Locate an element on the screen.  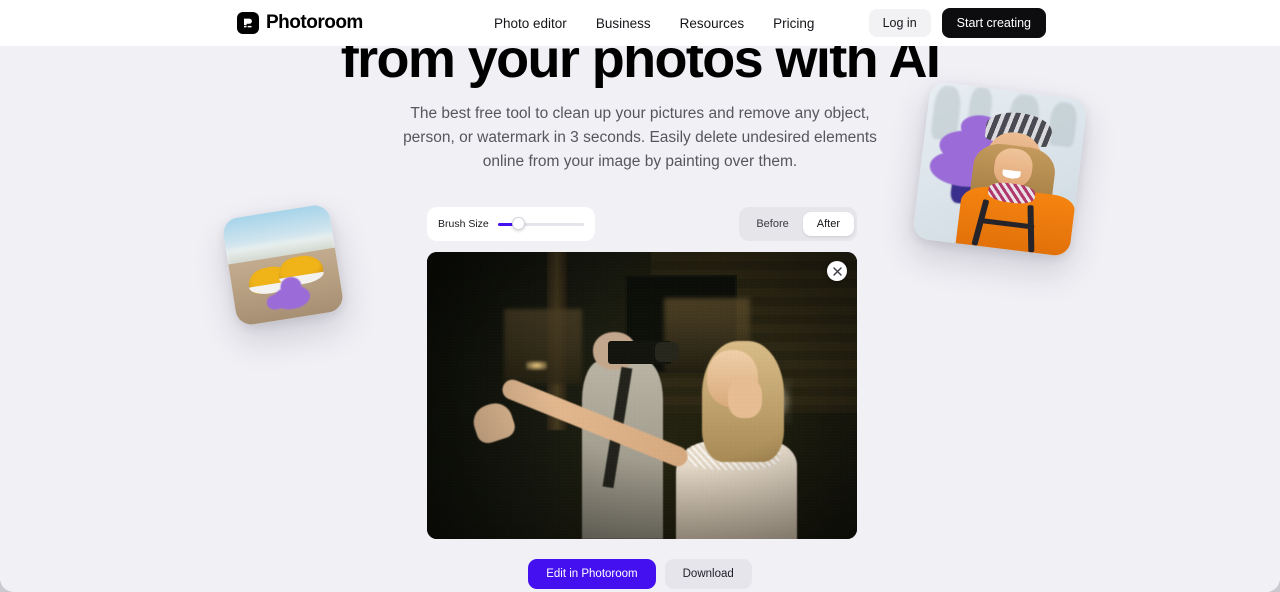
slider-thumb is located at coordinates (518, 223).